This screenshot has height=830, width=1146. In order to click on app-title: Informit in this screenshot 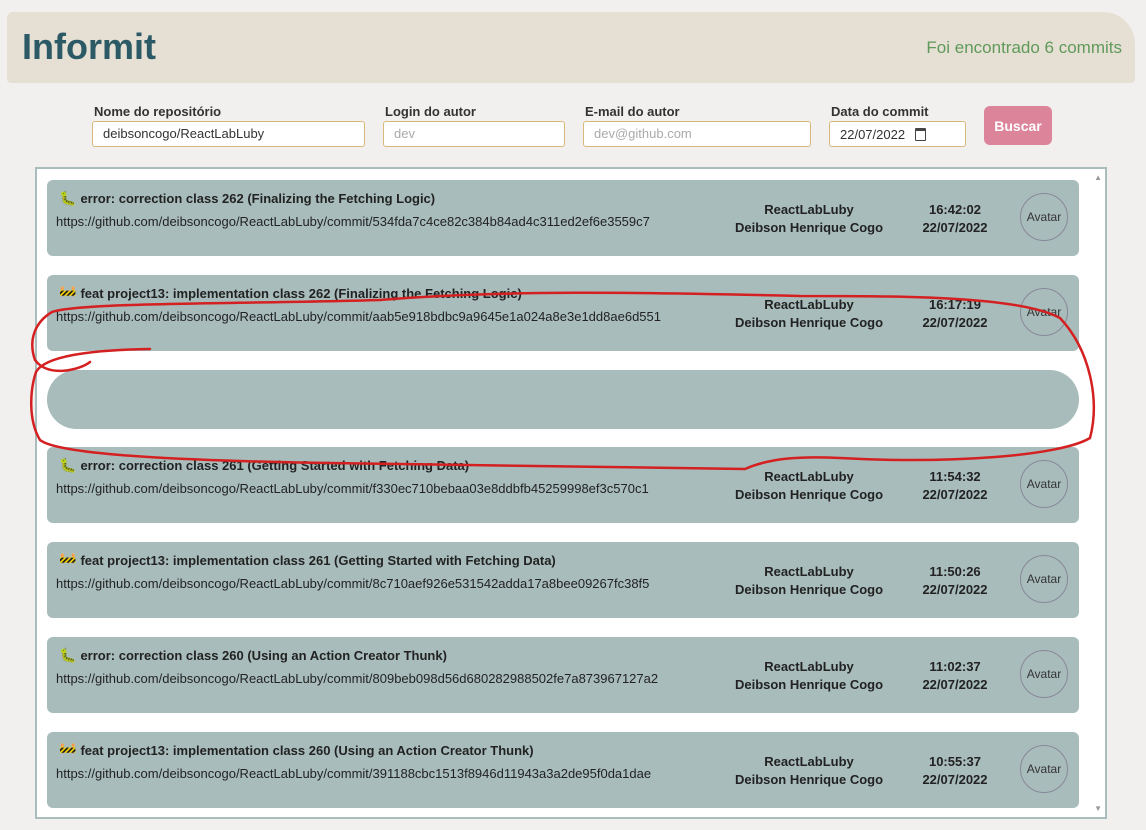, I will do `click(89, 46)`.